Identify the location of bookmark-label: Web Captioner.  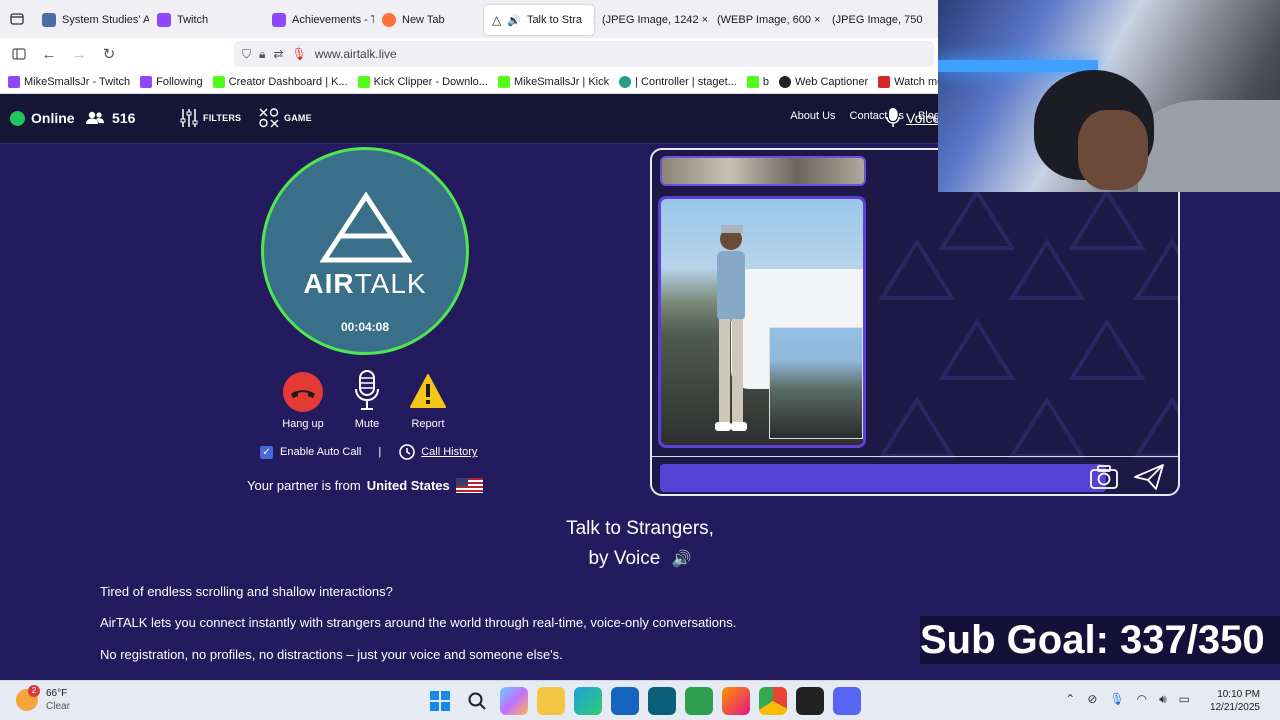
(831, 81).